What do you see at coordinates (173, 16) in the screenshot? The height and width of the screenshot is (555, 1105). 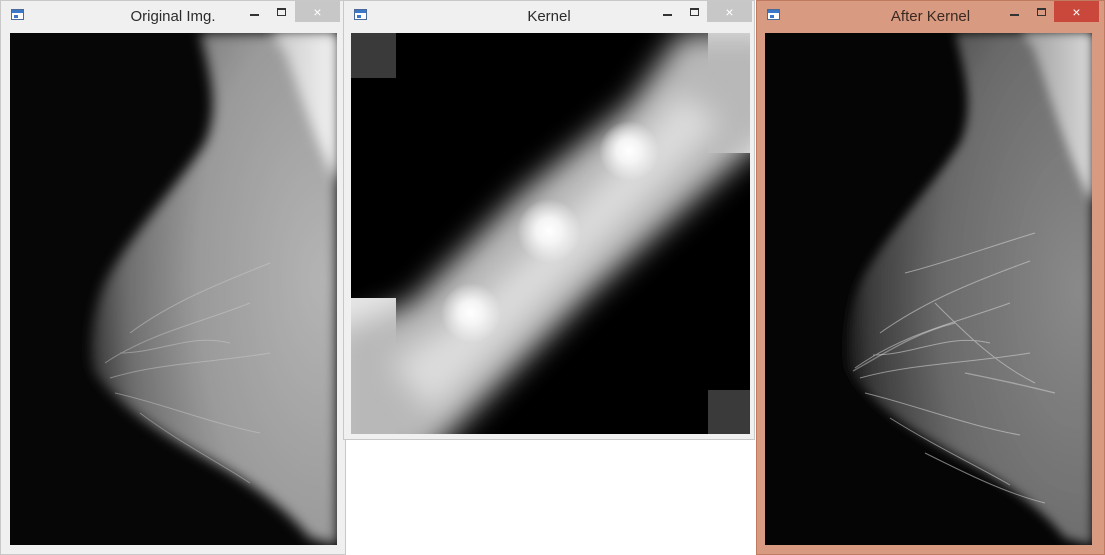 I see `original-image-titlebar: Original Img. ×` at bounding box center [173, 16].